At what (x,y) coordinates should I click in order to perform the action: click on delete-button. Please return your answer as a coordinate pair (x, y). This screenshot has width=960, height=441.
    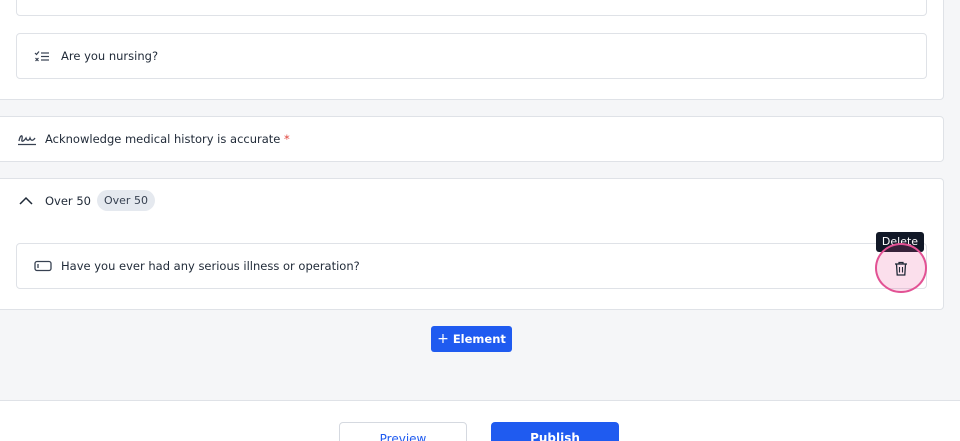
    Looking at the image, I should click on (901, 268).